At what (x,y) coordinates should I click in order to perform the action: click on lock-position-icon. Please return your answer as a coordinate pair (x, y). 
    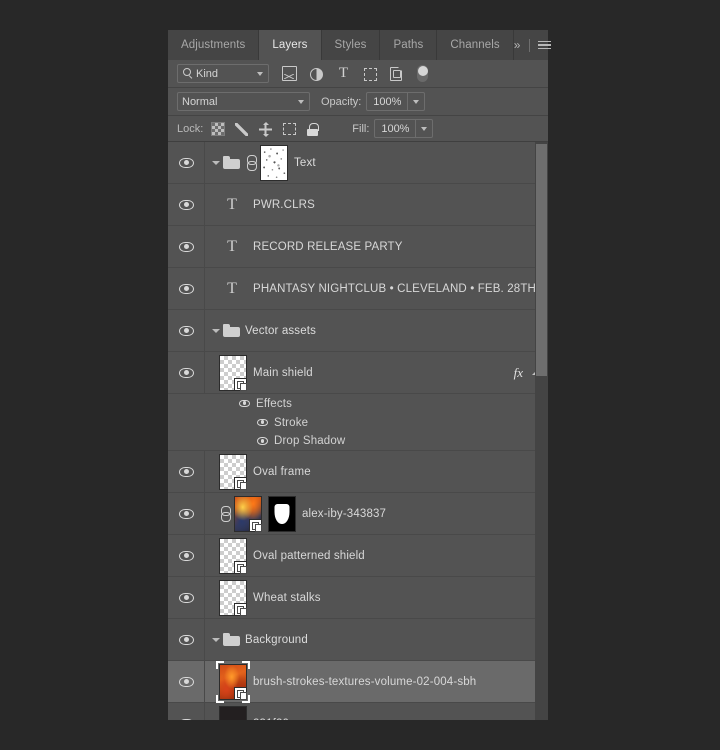
    Looking at the image, I should click on (266, 129).